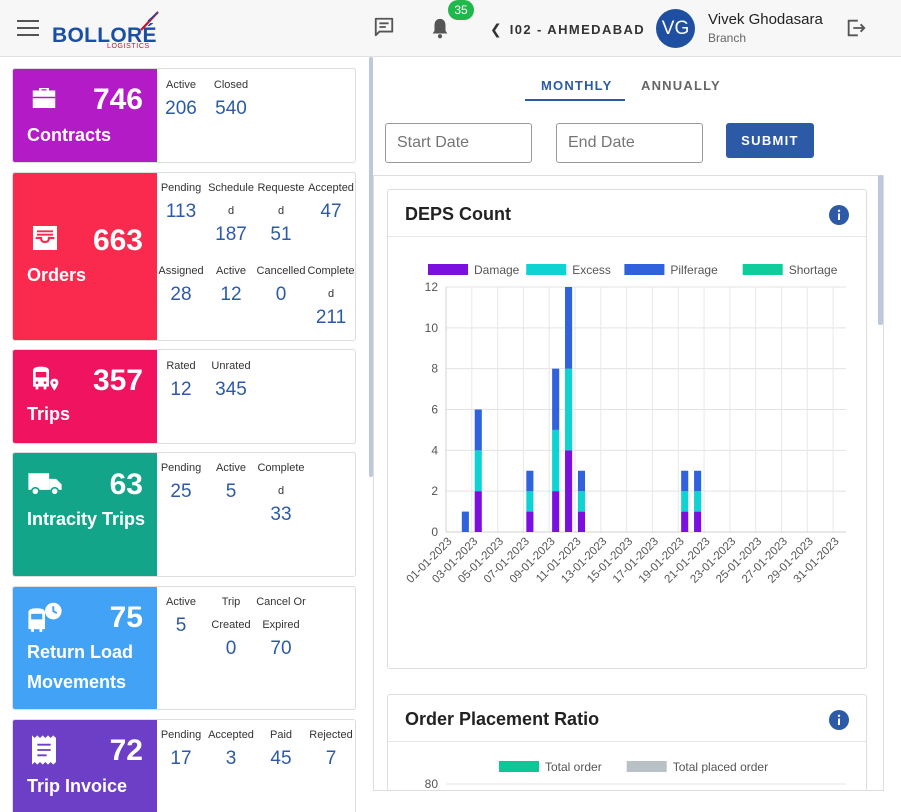  What do you see at coordinates (128, 46) in the screenshot?
I see `logo-sub-text: LOGISTICS` at bounding box center [128, 46].